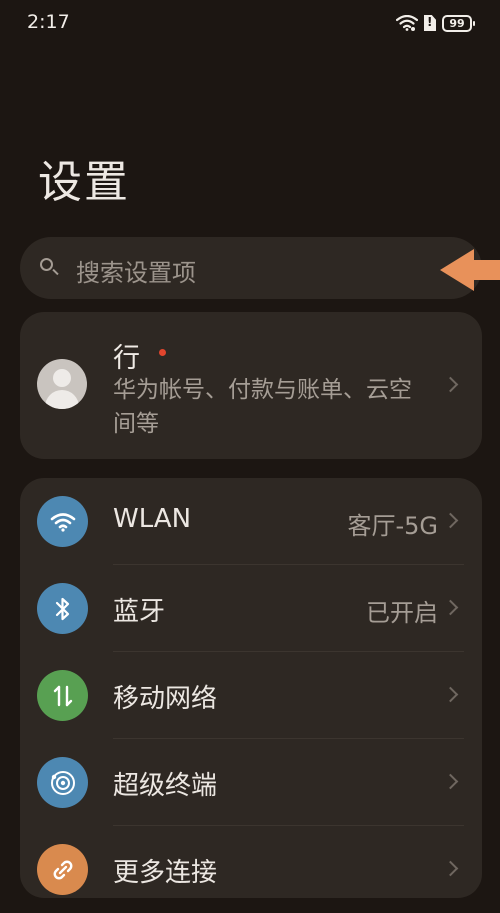  Describe the element at coordinates (139, 612) in the screenshot. I see `settings-item-label: 蓝牙` at that location.